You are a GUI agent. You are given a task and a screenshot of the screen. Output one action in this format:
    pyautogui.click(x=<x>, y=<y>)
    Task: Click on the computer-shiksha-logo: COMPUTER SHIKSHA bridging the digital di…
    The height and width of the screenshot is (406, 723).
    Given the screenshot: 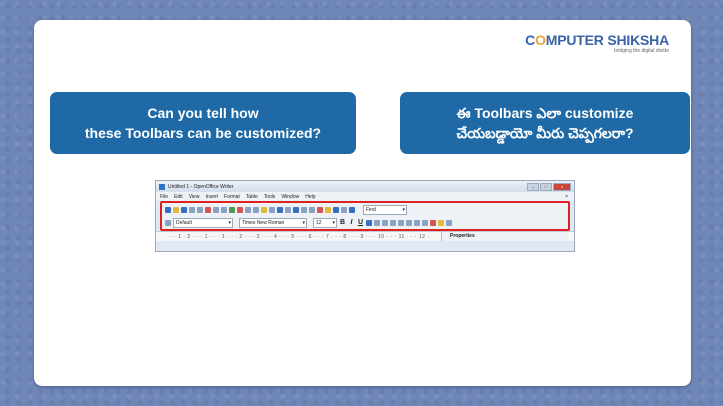 What is the action you would take?
    pyautogui.click(x=597, y=43)
    